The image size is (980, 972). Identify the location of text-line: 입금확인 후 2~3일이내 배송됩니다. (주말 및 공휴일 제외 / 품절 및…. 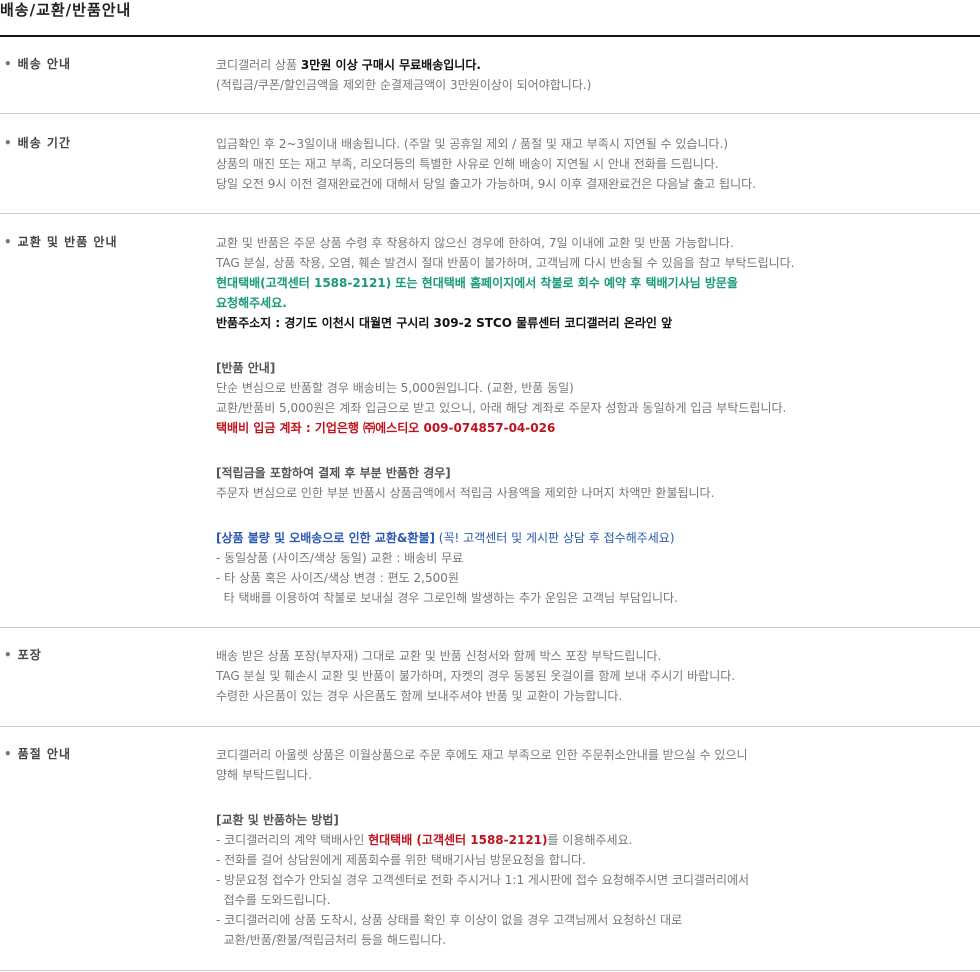
(472, 144).